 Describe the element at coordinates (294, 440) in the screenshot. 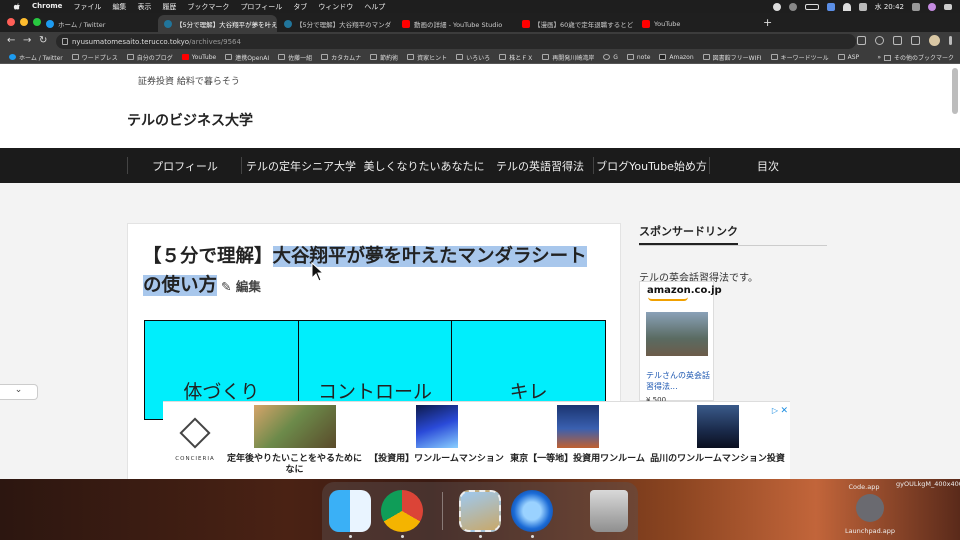

I see `ad-item: 定年後やりたいことをやるためになに` at that location.